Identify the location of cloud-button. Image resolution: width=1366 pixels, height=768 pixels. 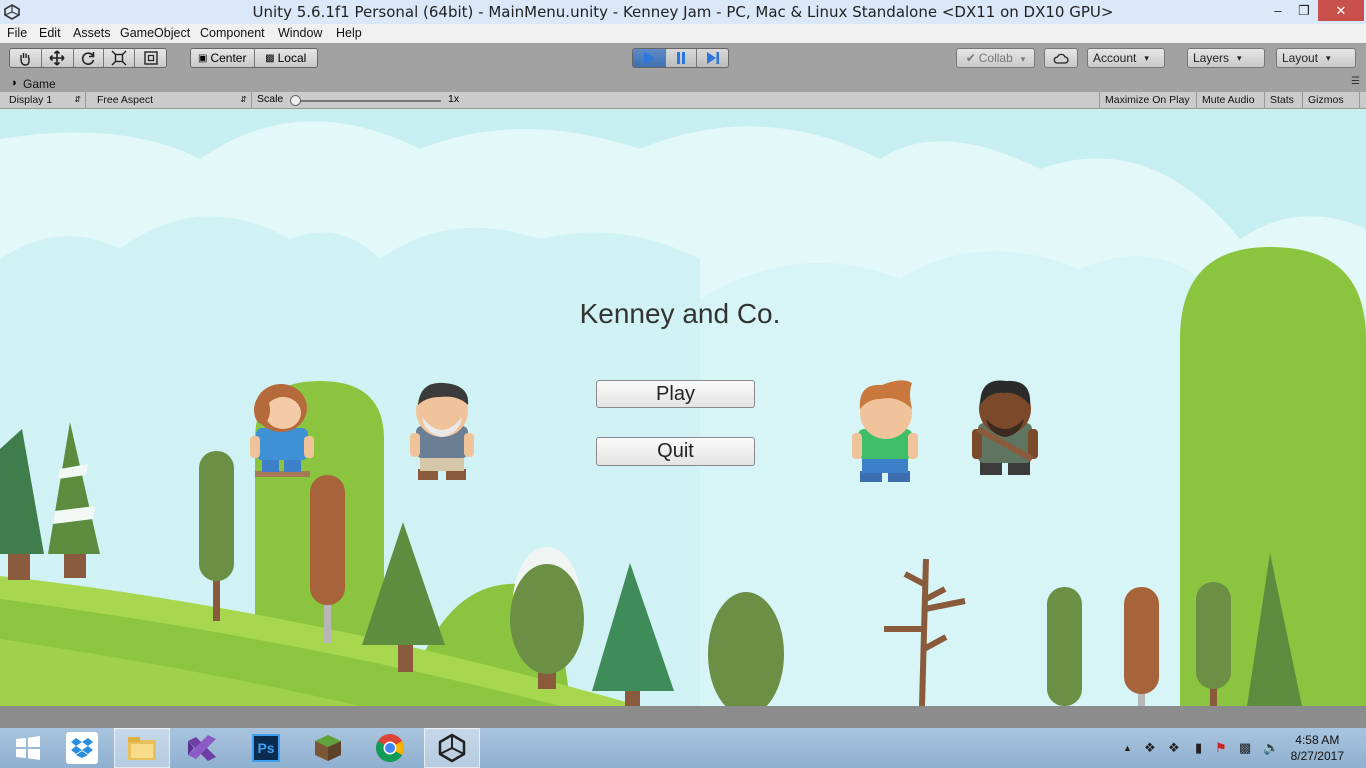
(1061, 58).